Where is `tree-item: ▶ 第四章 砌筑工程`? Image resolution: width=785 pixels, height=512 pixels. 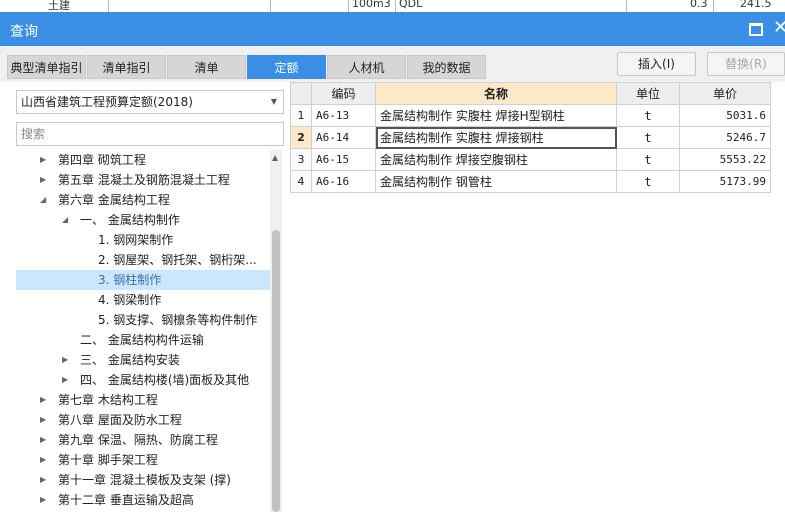
tree-item: ▶ 第四章 砌筑工程 is located at coordinates (143, 160).